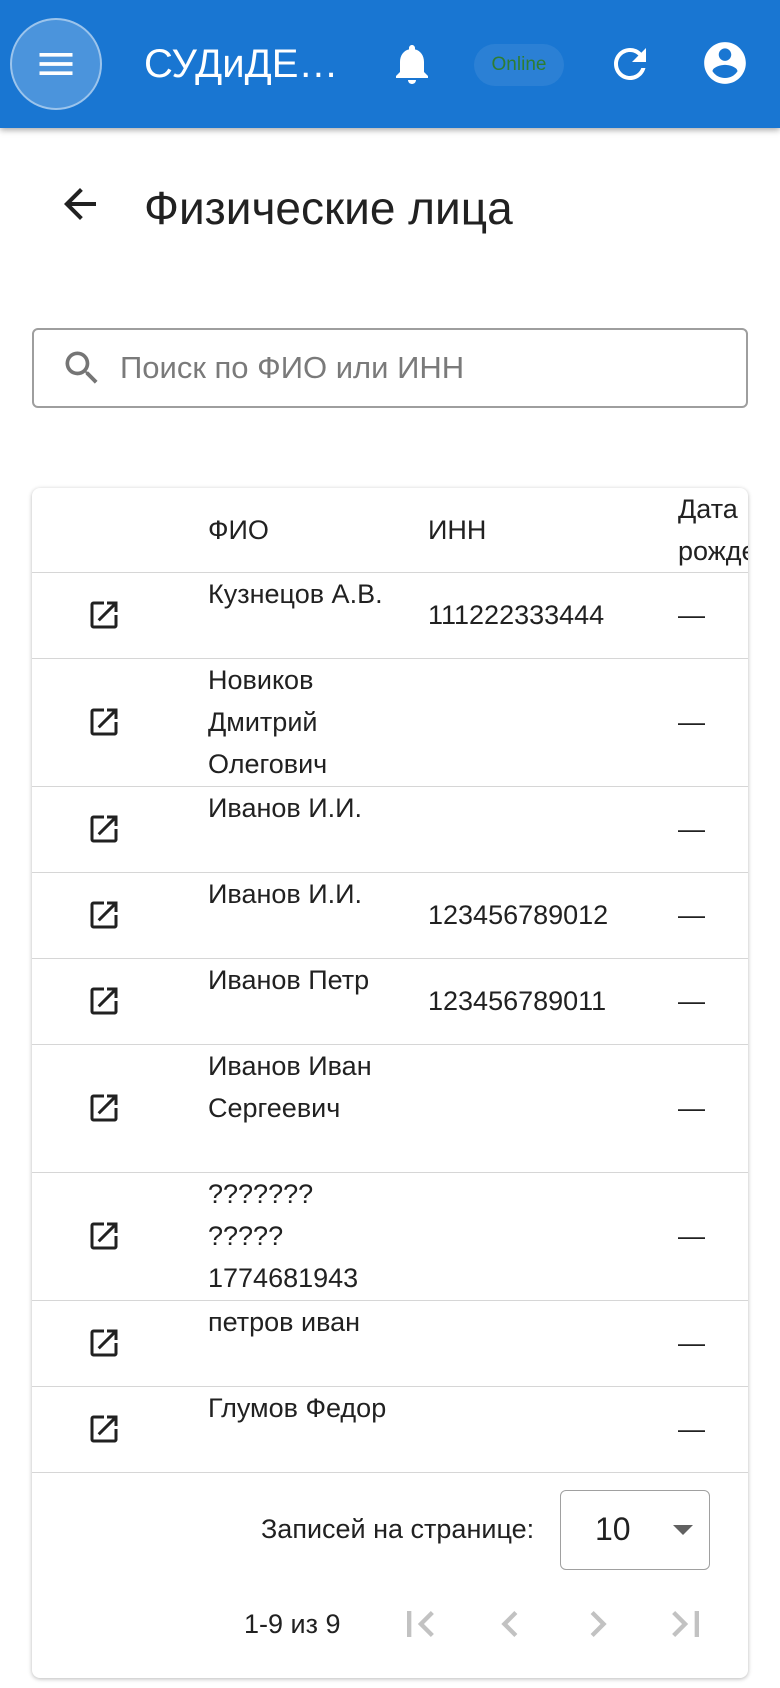 The height and width of the screenshot is (1688, 780). What do you see at coordinates (268, 722) in the screenshot?
I see `cell-fio: Новиков Дмитрий Олегович` at bounding box center [268, 722].